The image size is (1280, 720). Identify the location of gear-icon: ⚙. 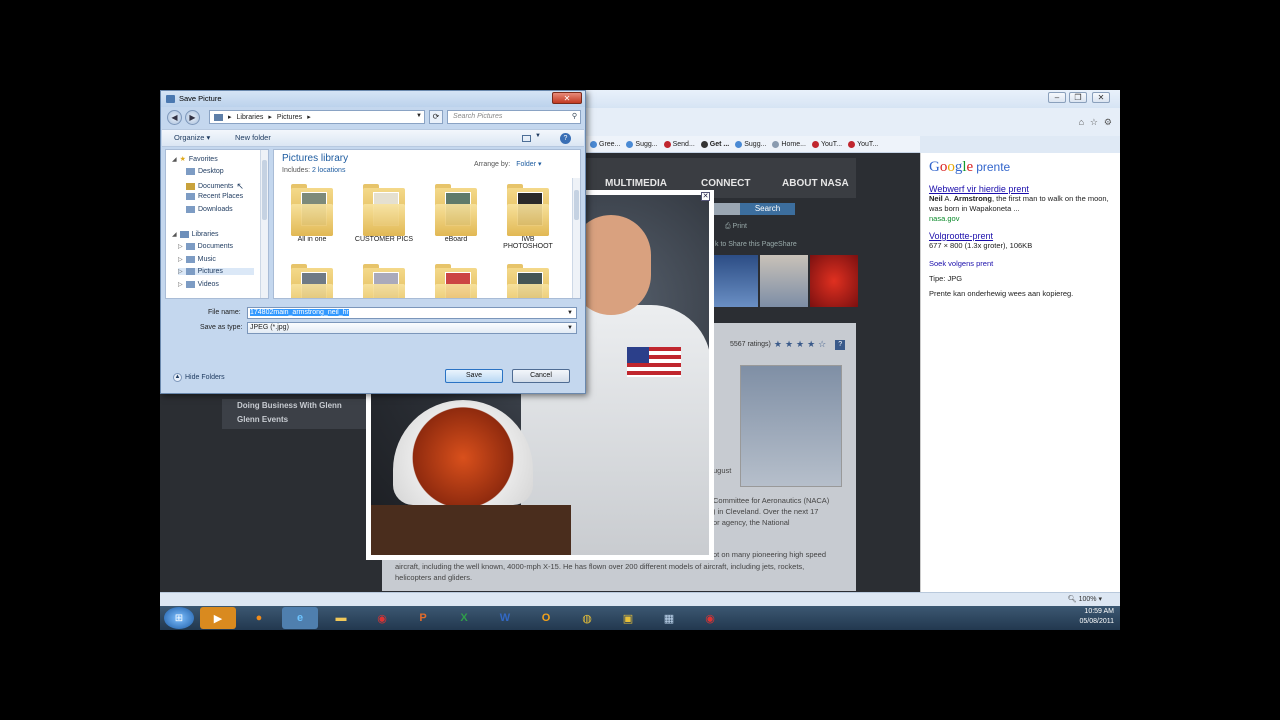
(1108, 122).